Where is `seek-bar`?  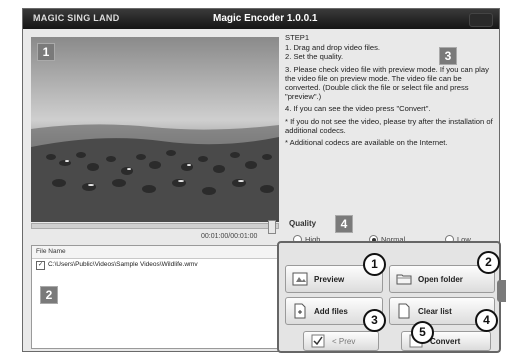
seek-bar is located at coordinates (155, 227).